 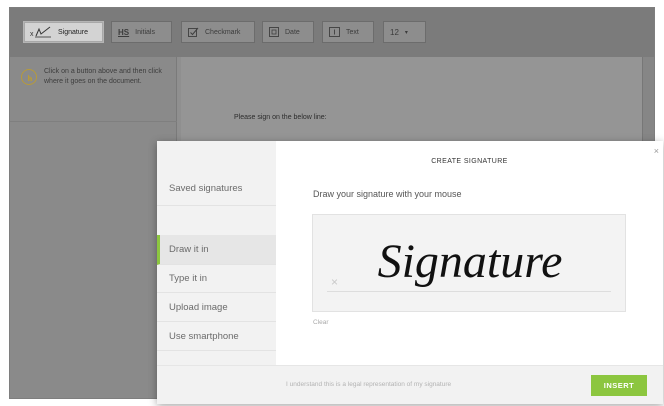 I want to click on signature-tool-label: Signature, so click(x=73, y=32).